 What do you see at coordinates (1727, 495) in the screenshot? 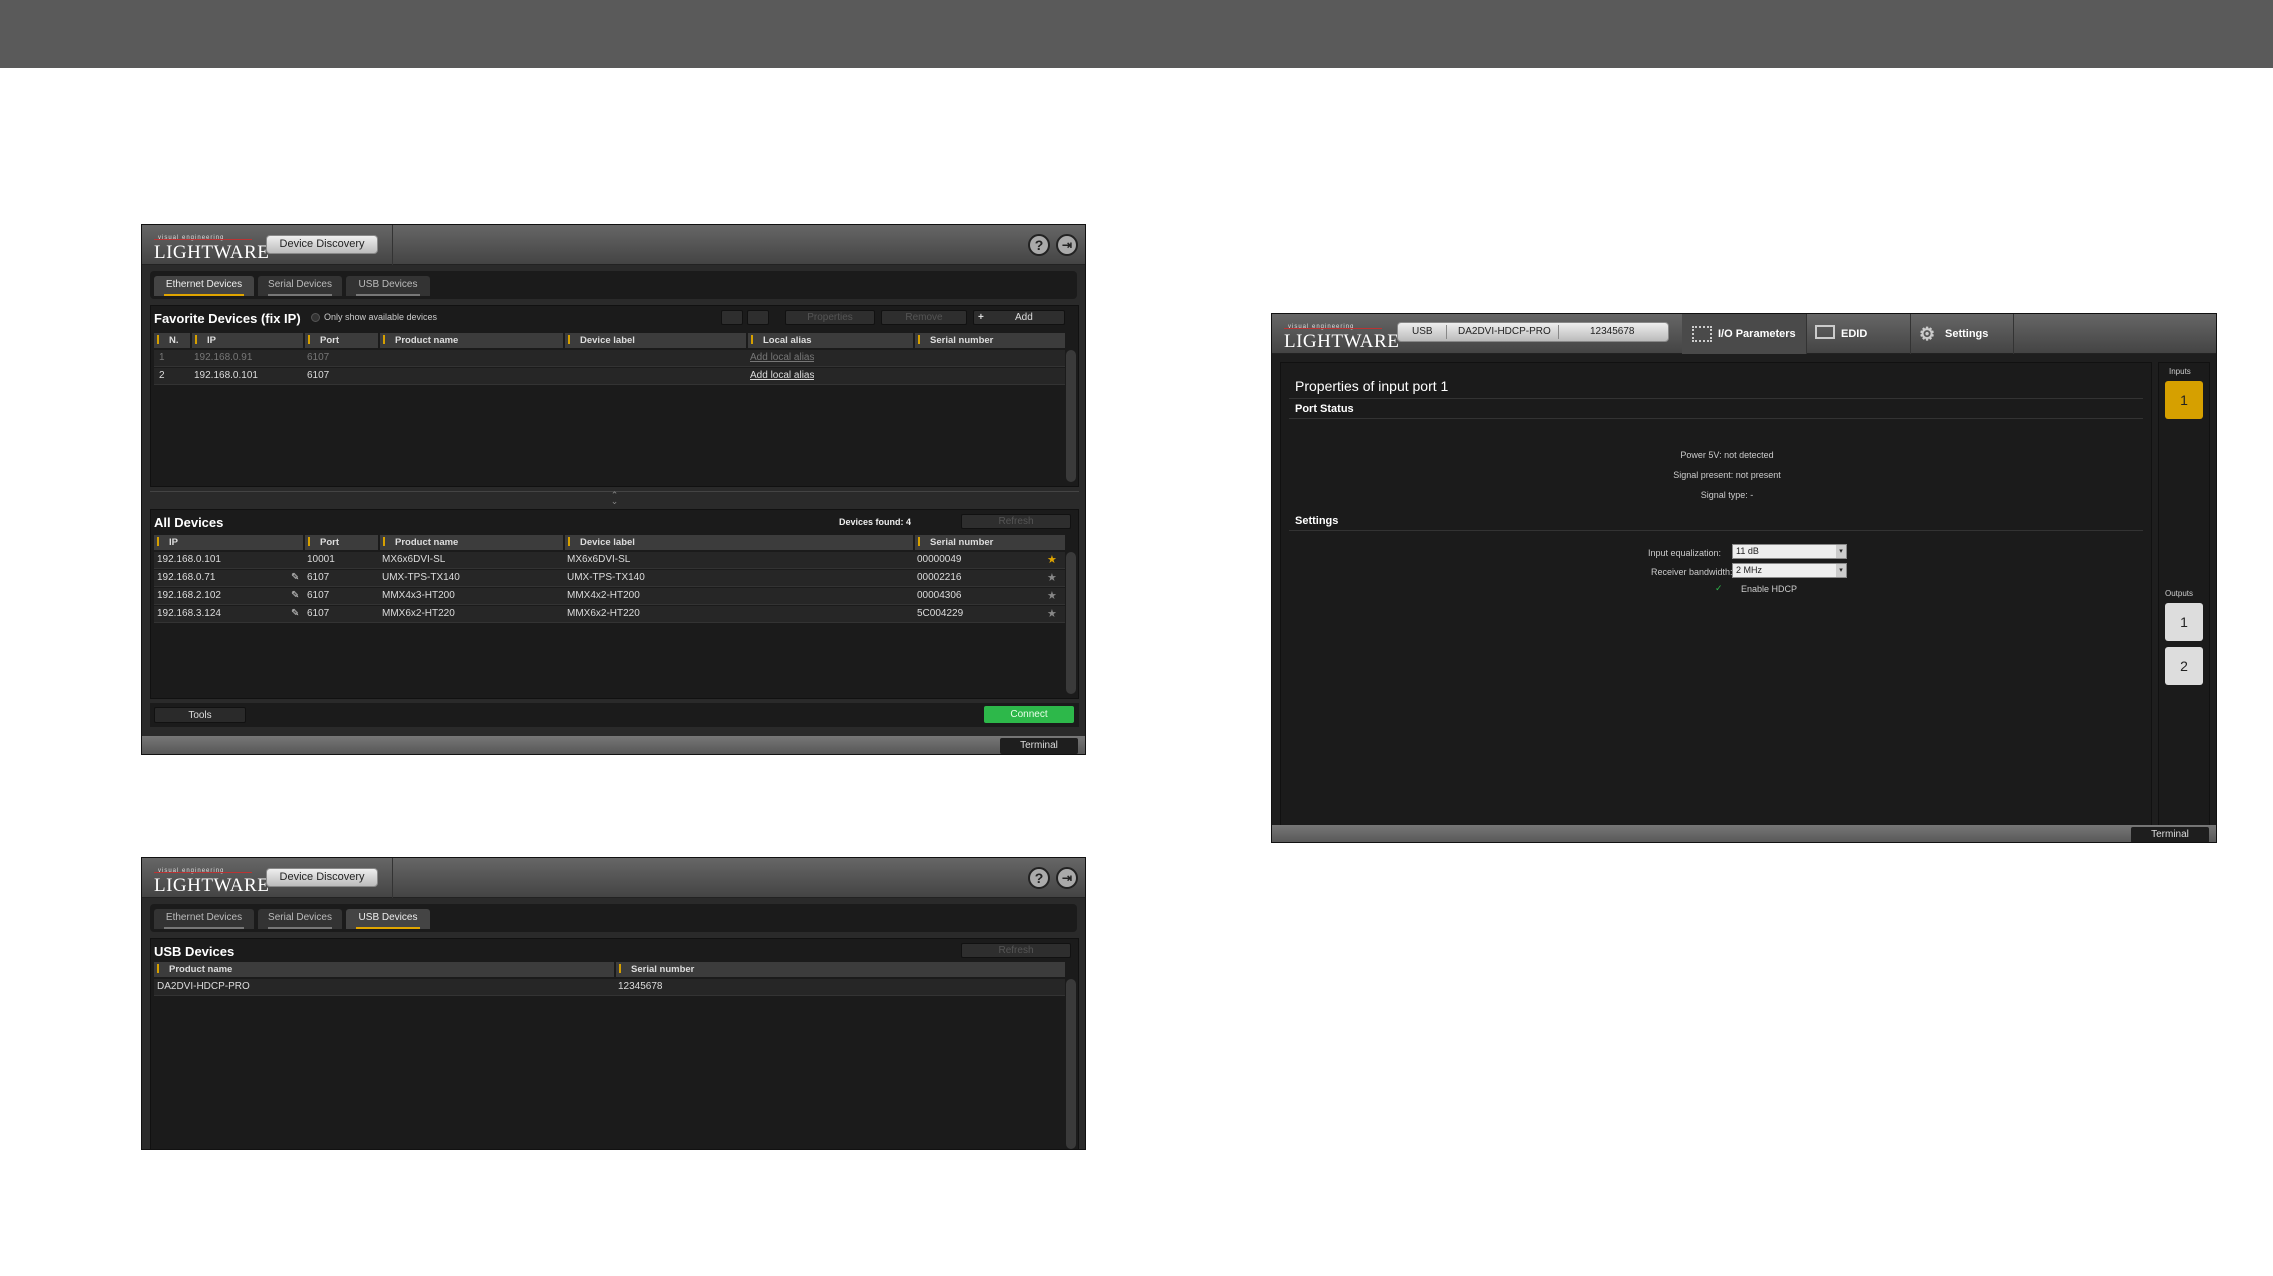
I see `status-signal-type: Signal type: -` at bounding box center [1727, 495].